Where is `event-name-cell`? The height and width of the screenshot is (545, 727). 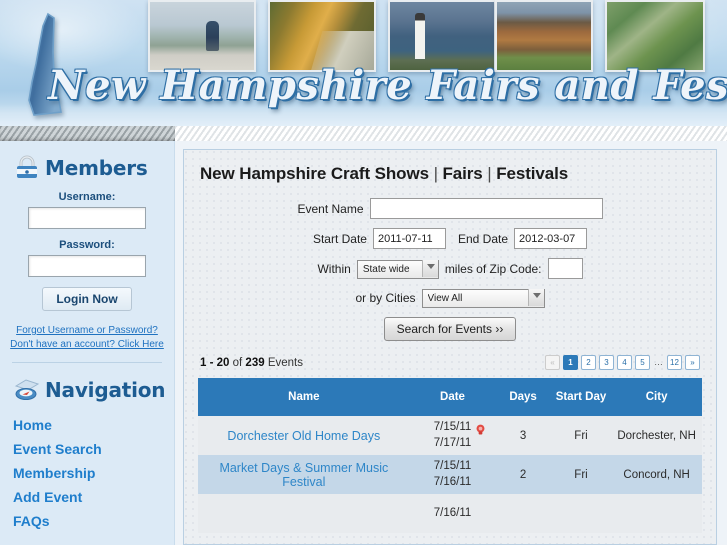
event-name-cell is located at coordinates (304, 513).